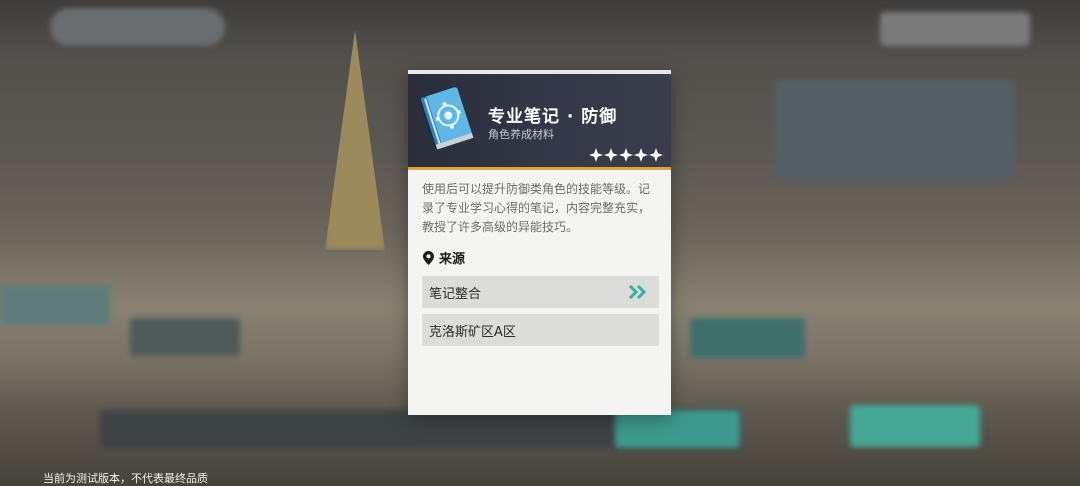  Describe the element at coordinates (125, 478) in the screenshot. I see `test-version-notice: 当前为测试版本，不代表最终品质` at that location.